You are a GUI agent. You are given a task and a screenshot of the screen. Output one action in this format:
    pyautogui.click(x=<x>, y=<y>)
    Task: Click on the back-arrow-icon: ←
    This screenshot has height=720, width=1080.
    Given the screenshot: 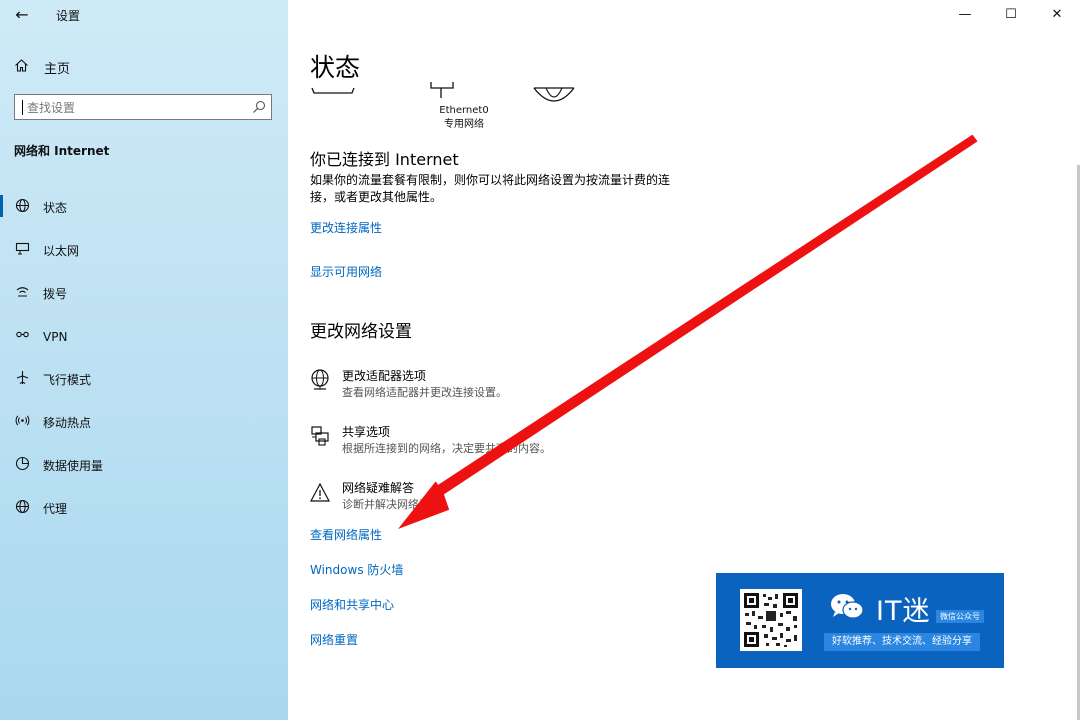 What is the action you would take?
    pyautogui.click(x=22, y=15)
    